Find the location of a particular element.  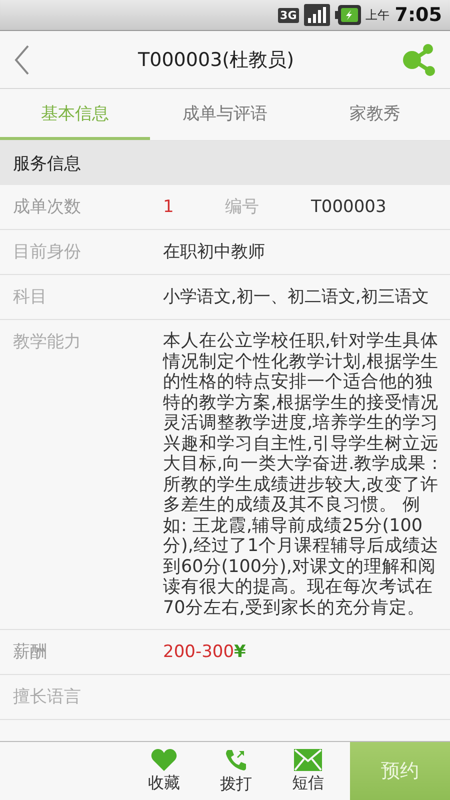

field-value: 1 is located at coordinates (169, 207).